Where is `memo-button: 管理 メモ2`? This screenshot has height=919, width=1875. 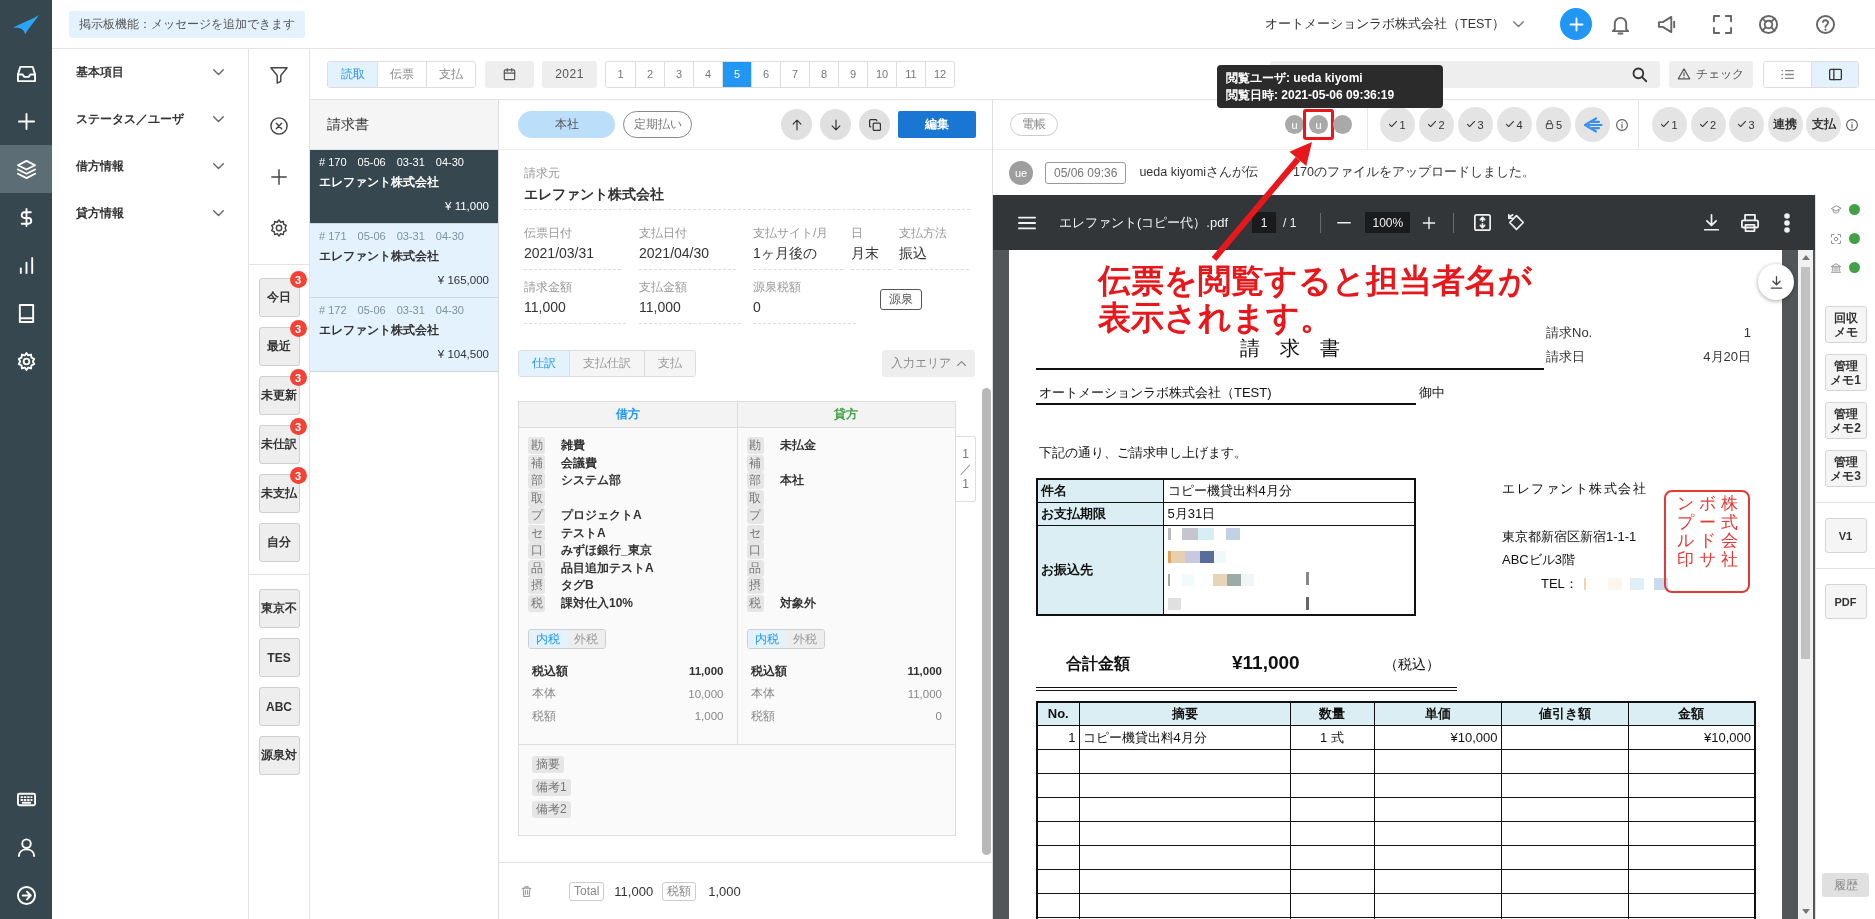
memo-button: 管理 メモ2 is located at coordinates (1845, 420).